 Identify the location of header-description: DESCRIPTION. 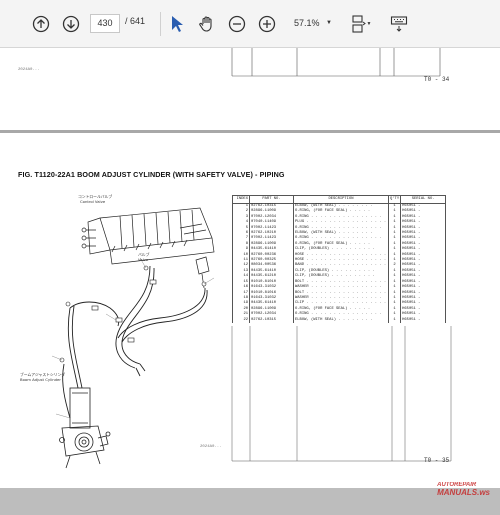
(341, 199).